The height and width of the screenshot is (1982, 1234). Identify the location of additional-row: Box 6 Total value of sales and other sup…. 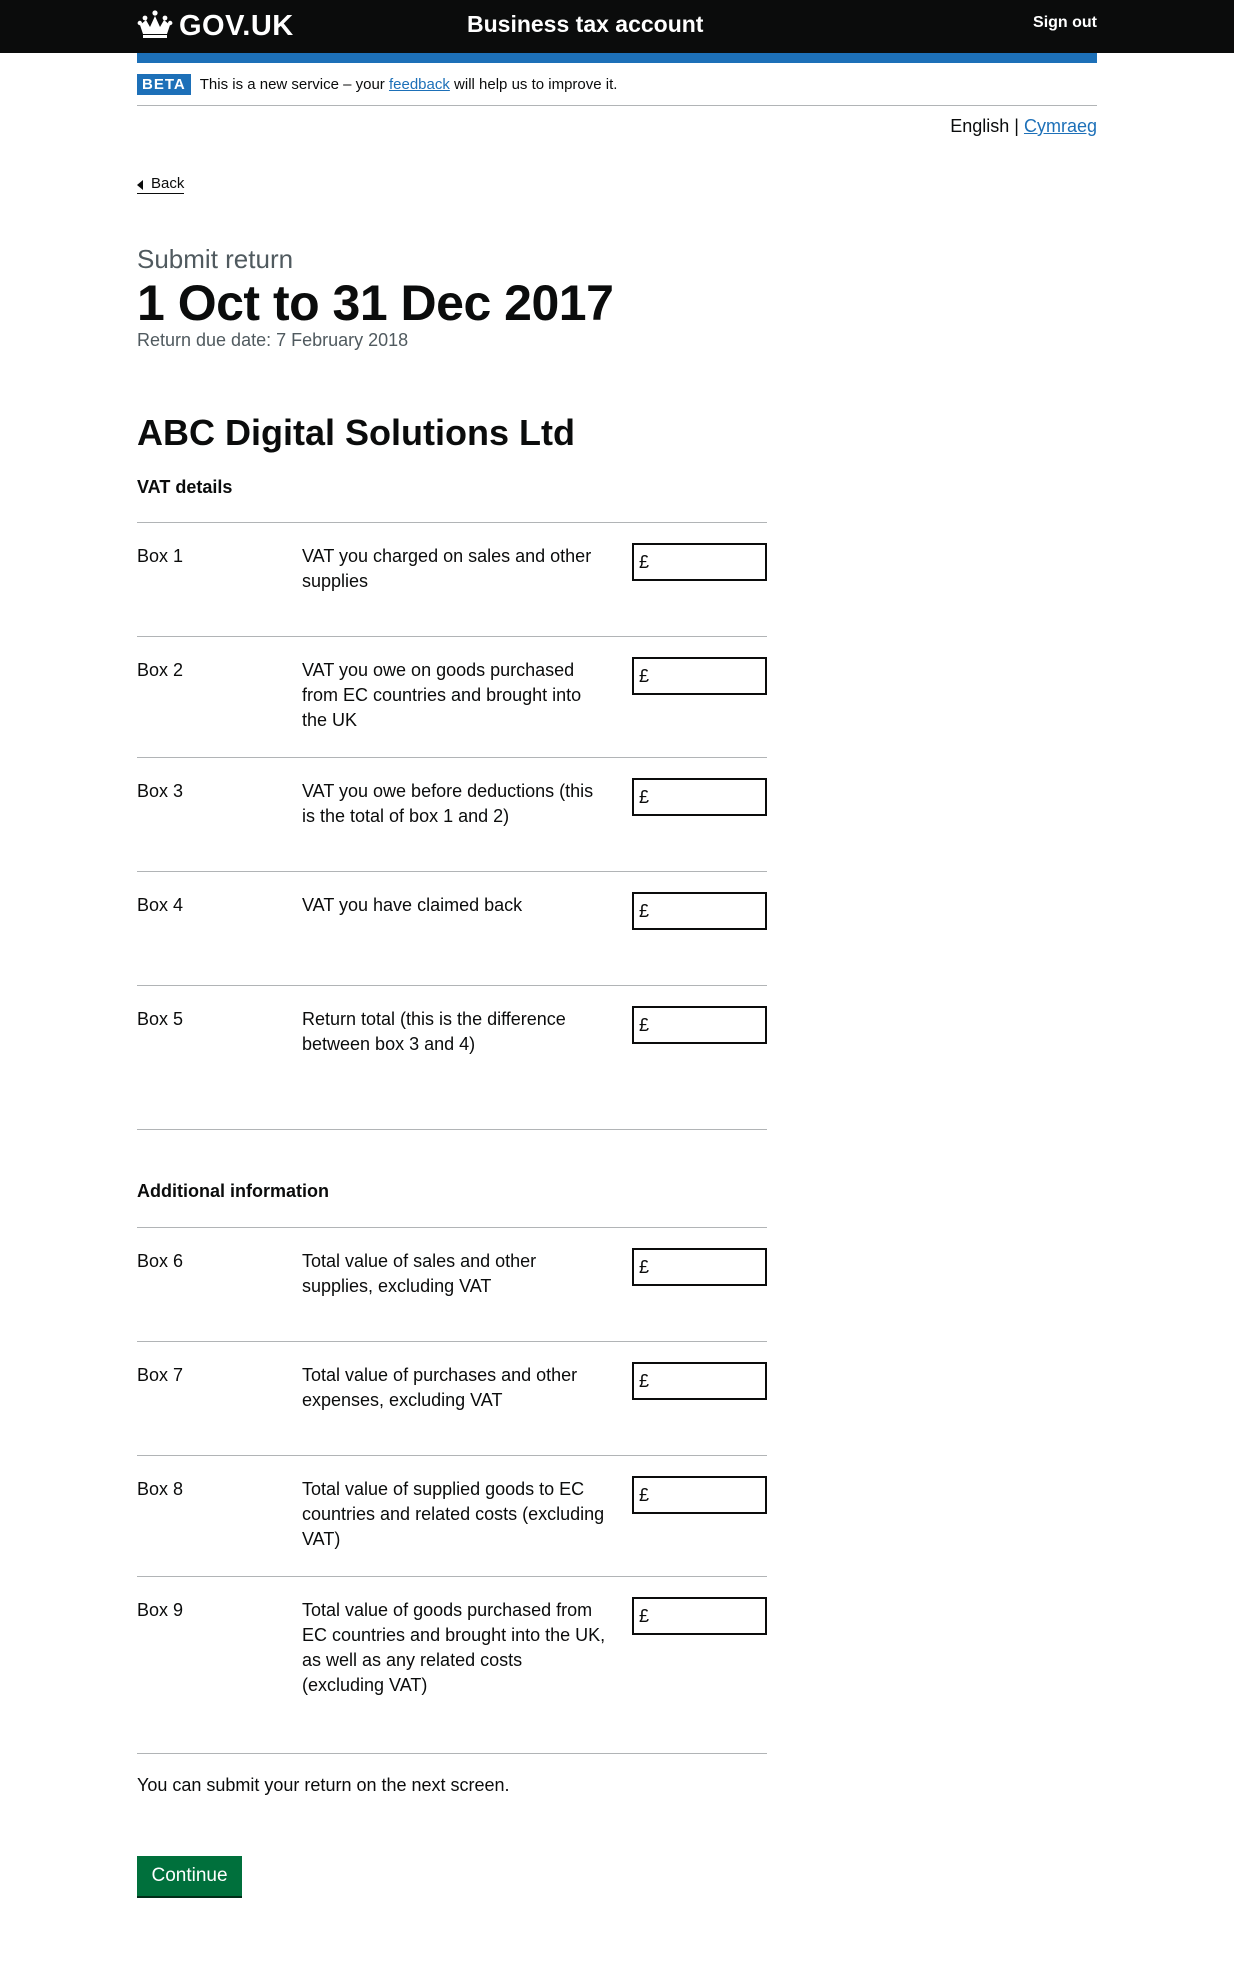
(452, 1284).